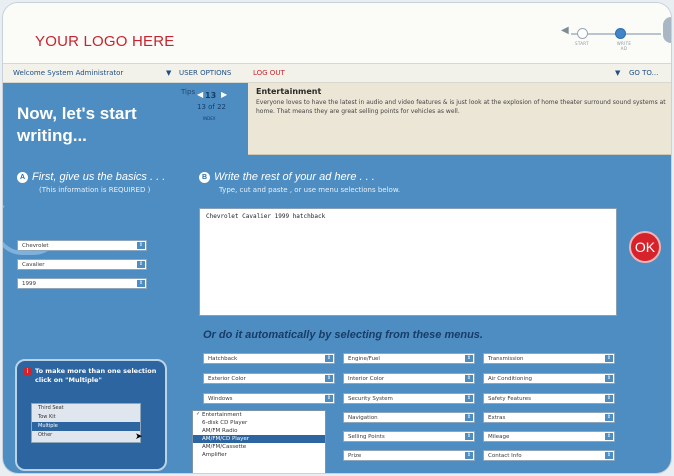 This screenshot has height=476, width=674. I want to click on dropdown-item: 6-disk CD Player, so click(259, 423).